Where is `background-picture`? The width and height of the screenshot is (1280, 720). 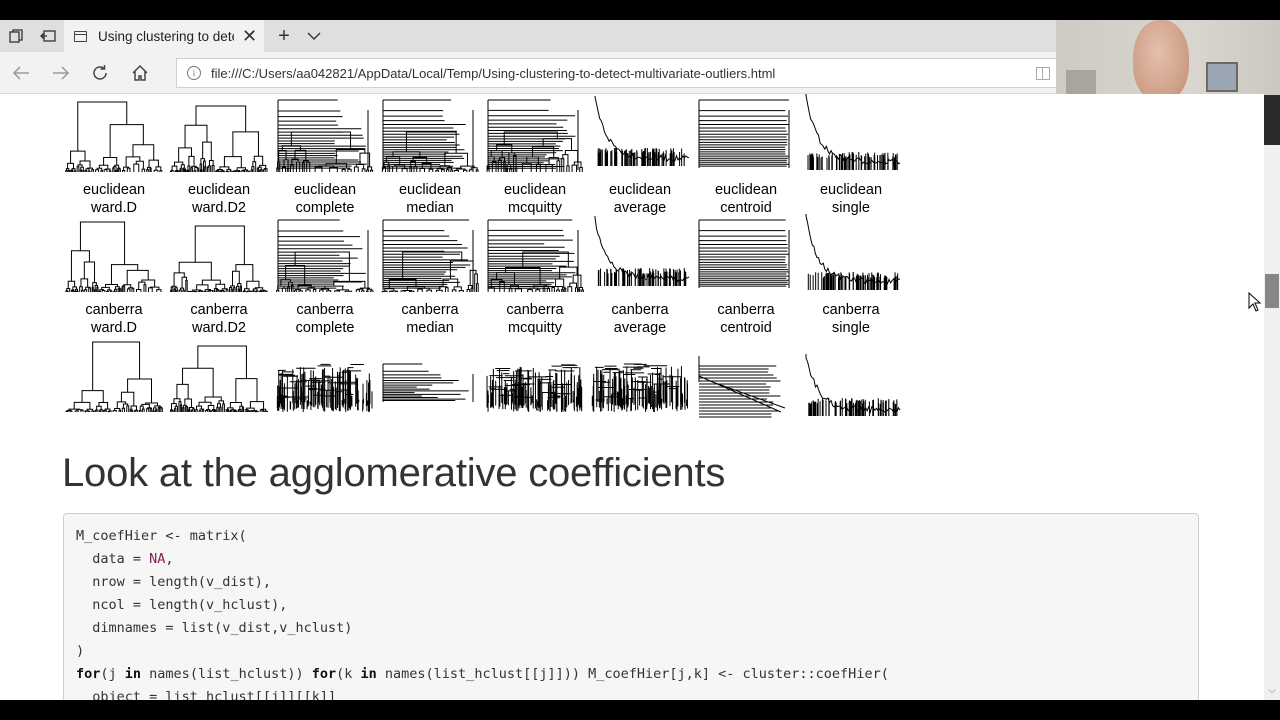
background-picture is located at coordinates (1222, 77).